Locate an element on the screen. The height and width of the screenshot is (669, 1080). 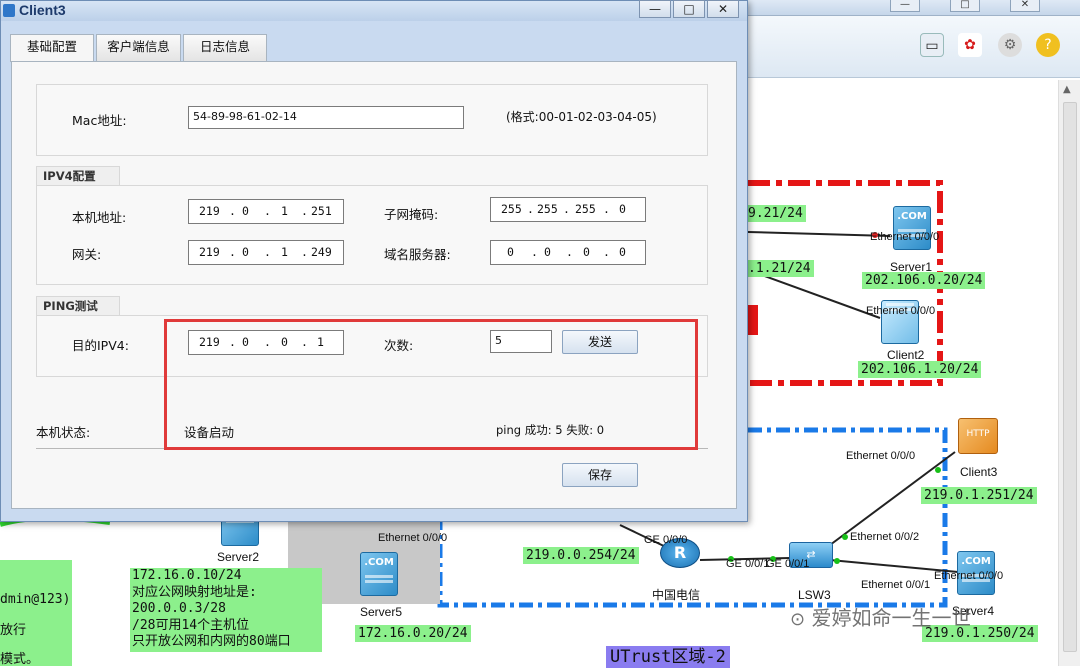
client3-ip: 219.0.1.251/24 is located at coordinates (979, 495).